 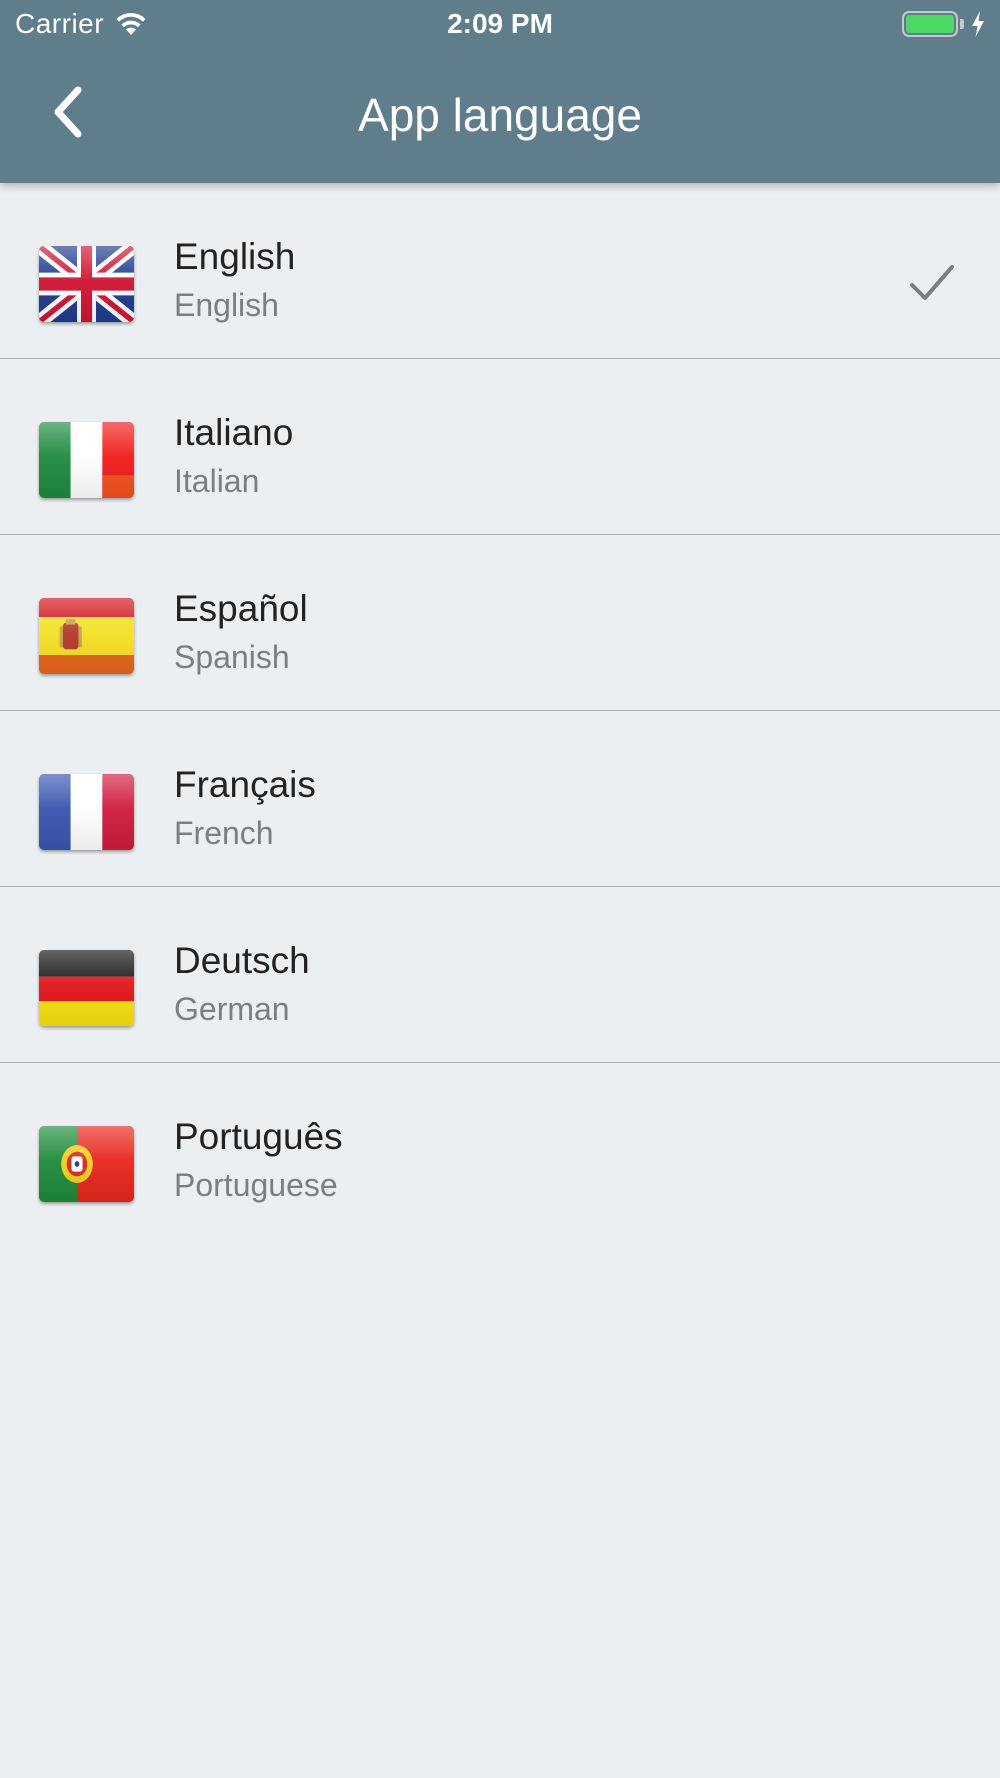 I want to click on language-native-name: Français, so click(x=245, y=784).